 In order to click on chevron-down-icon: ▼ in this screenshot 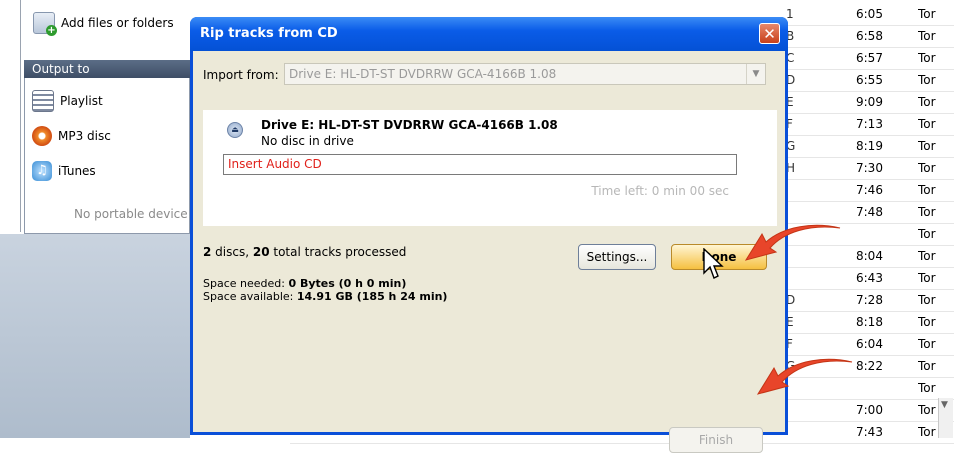, I will do `click(755, 74)`.